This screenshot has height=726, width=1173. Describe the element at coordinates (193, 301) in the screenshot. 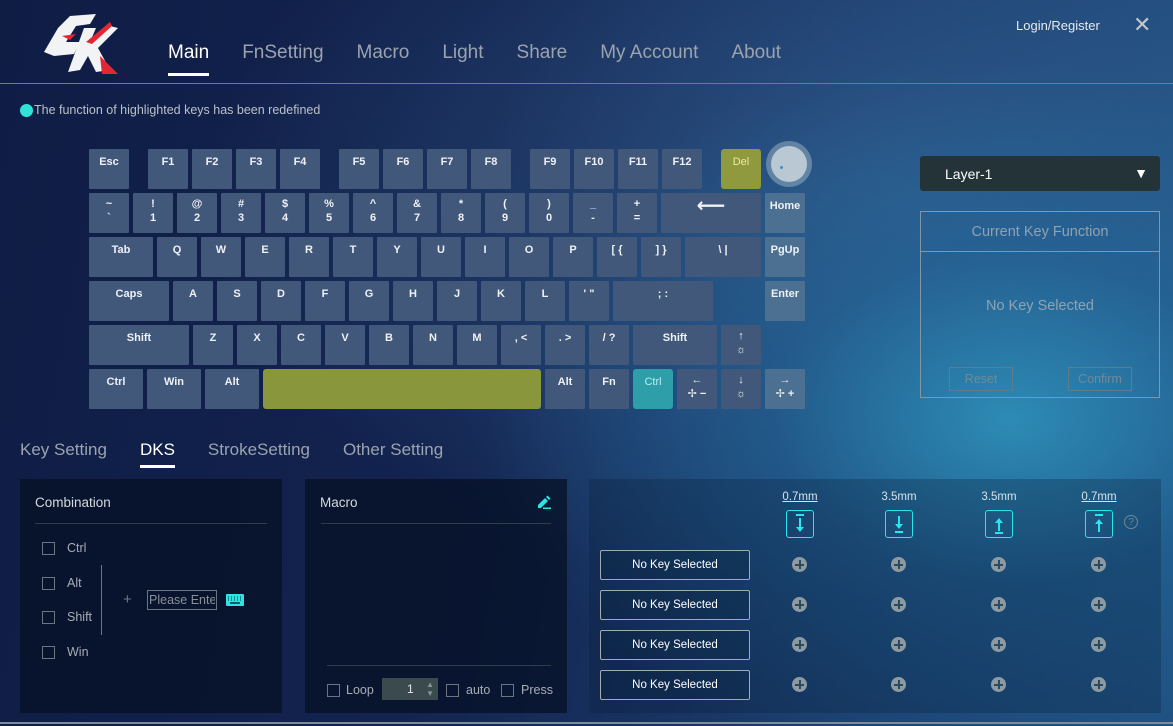

I see `key-a: A` at that location.